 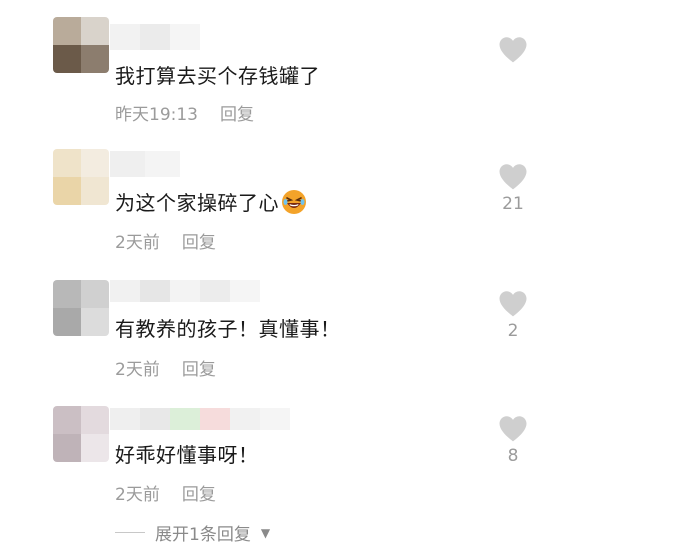 What do you see at coordinates (265, 532) in the screenshot?
I see `caret-down-icon: ▼` at bounding box center [265, 532].